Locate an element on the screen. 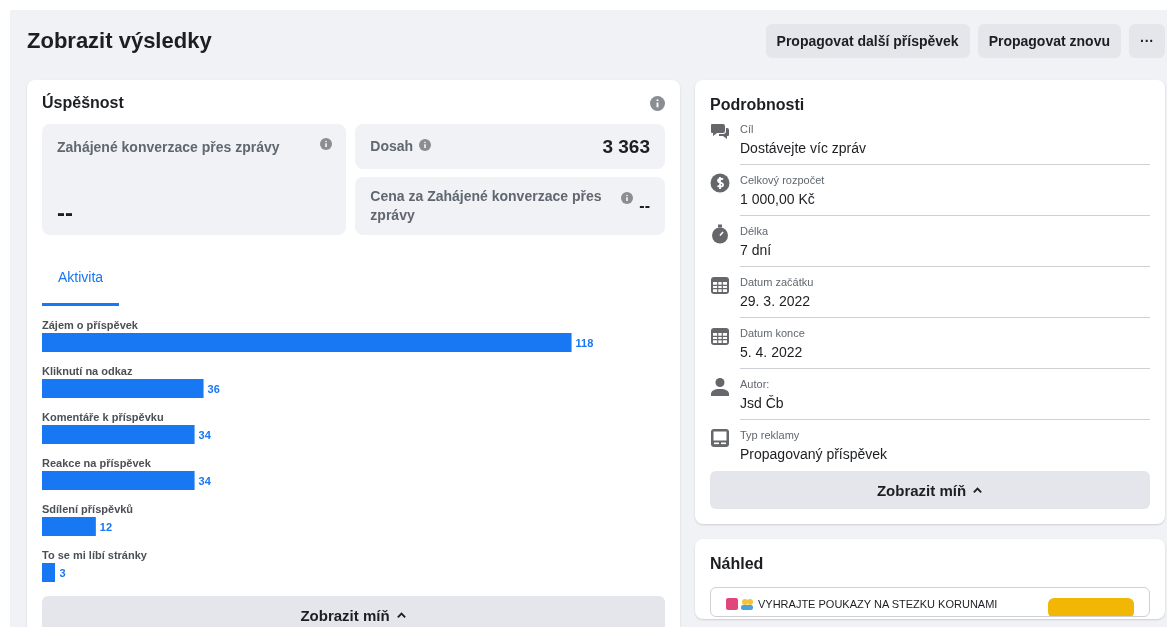 The height and width of the screenshot is (627, 1167). ad-icon is located at coordinates (720, 438).